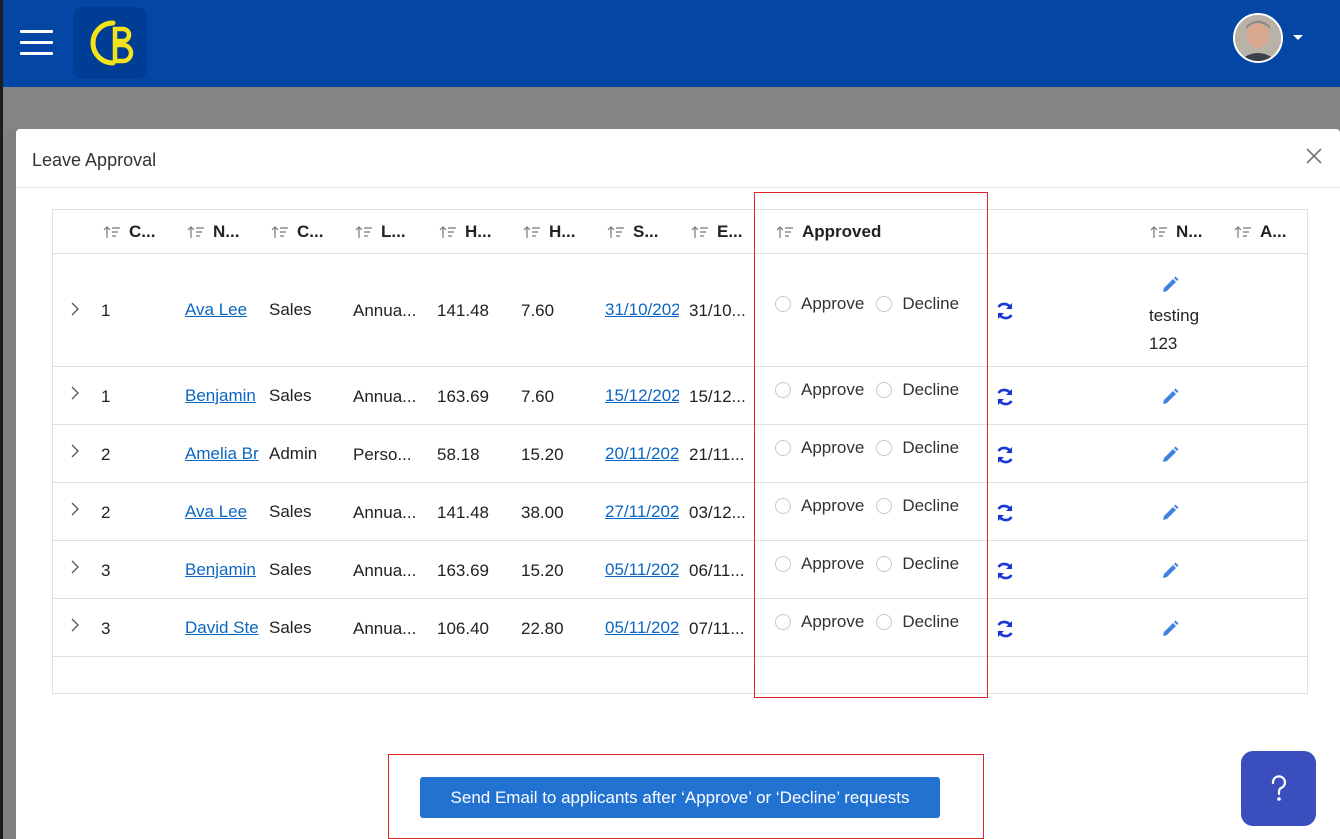 The height and width of the screenshot is (839, 1340). I want to click on user-avatar, so click(1258, 38).